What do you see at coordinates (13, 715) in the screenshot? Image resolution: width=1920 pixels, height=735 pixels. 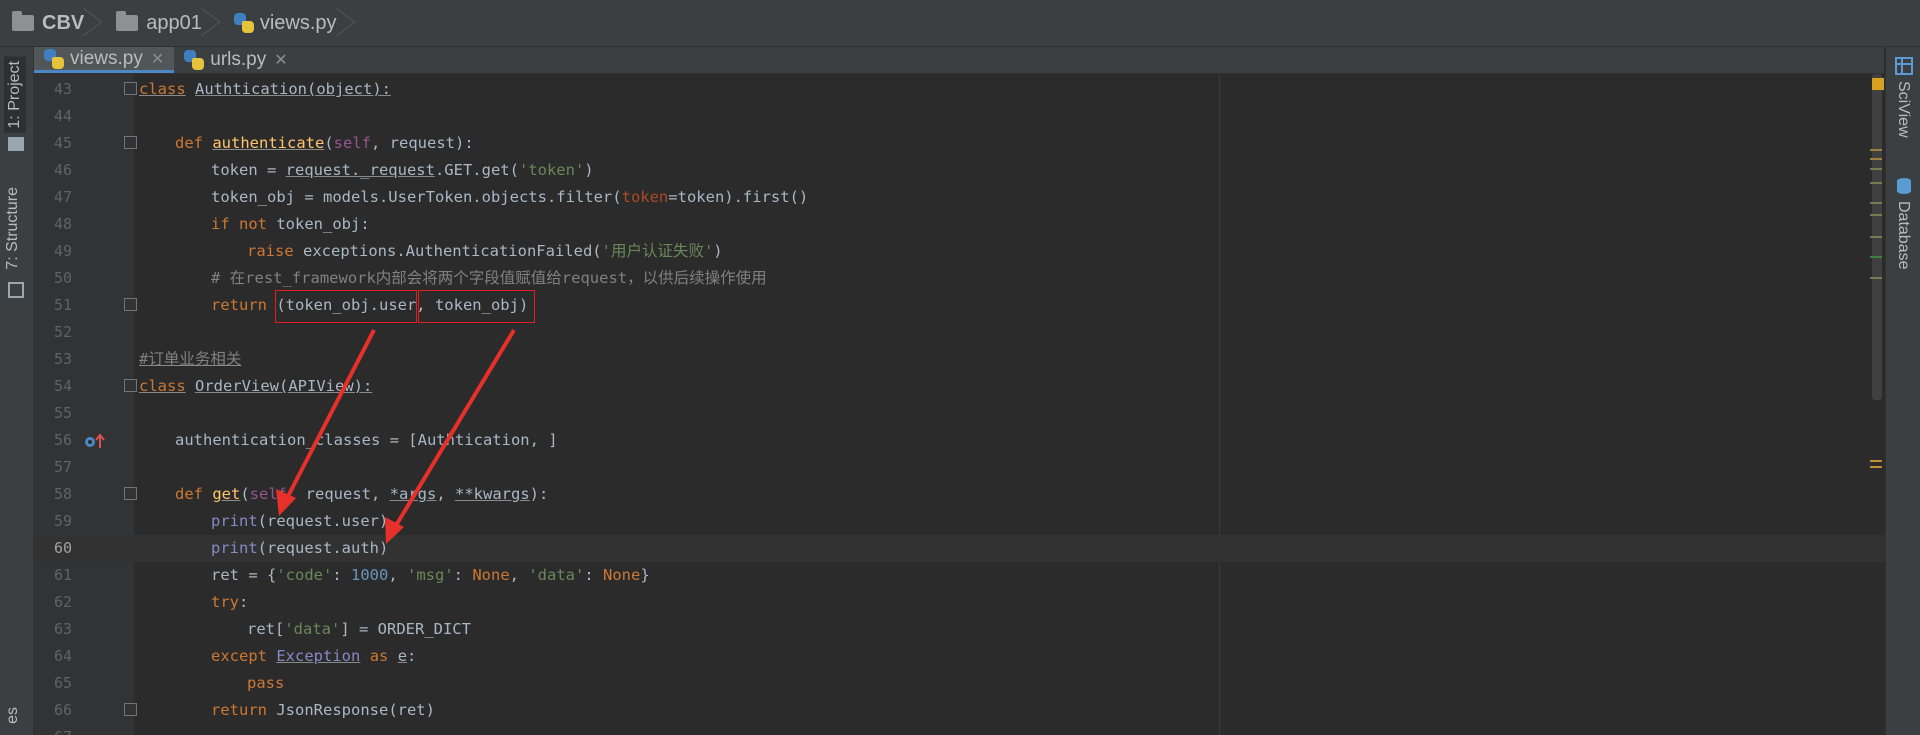 I see `tool-window-favorites: es` at bounding box center [13, 715].